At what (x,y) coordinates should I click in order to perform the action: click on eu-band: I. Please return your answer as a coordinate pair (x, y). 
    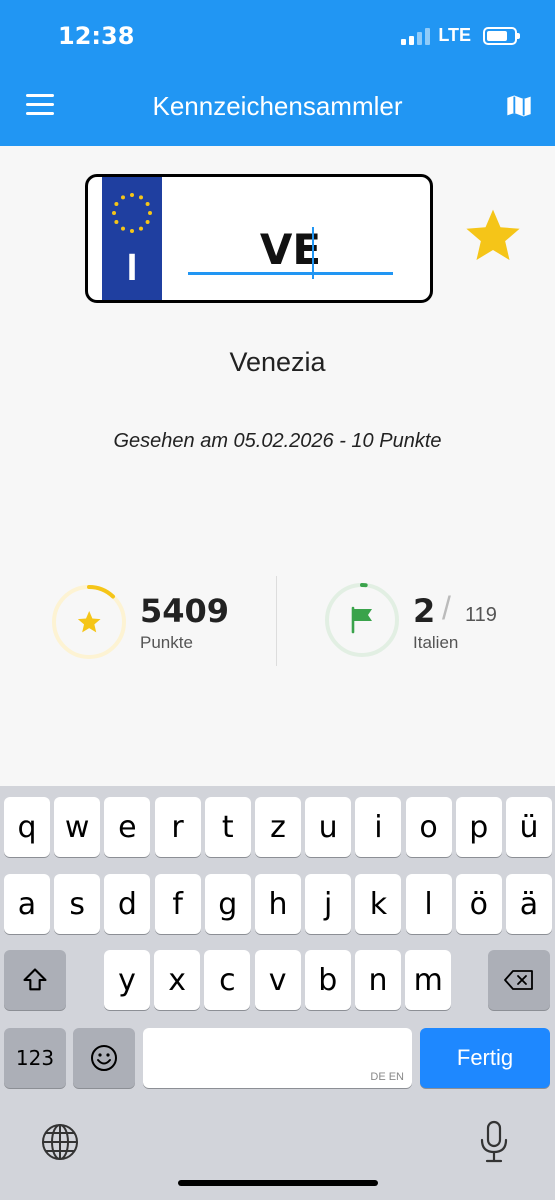
    Looking at the image, I should click on (132, 238).